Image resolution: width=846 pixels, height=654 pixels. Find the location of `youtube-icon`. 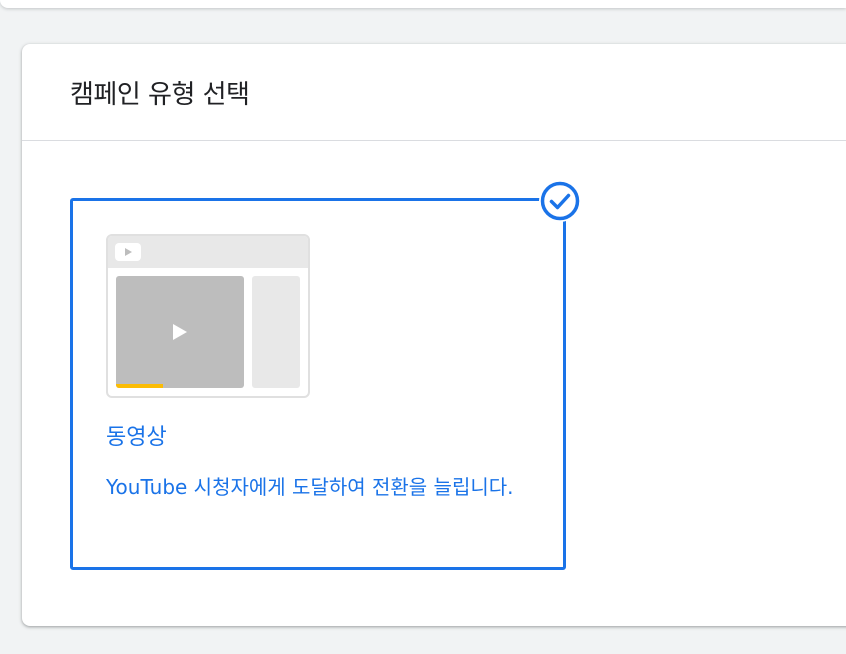

youtube-icon is located at coordinates (128, 252).